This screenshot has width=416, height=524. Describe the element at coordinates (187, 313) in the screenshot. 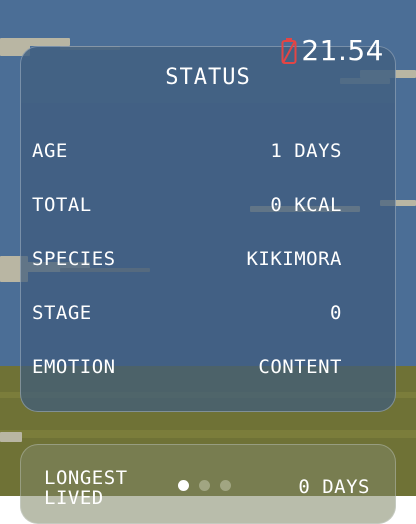

I see `stat-row-stage: STAGE 0` at that location.